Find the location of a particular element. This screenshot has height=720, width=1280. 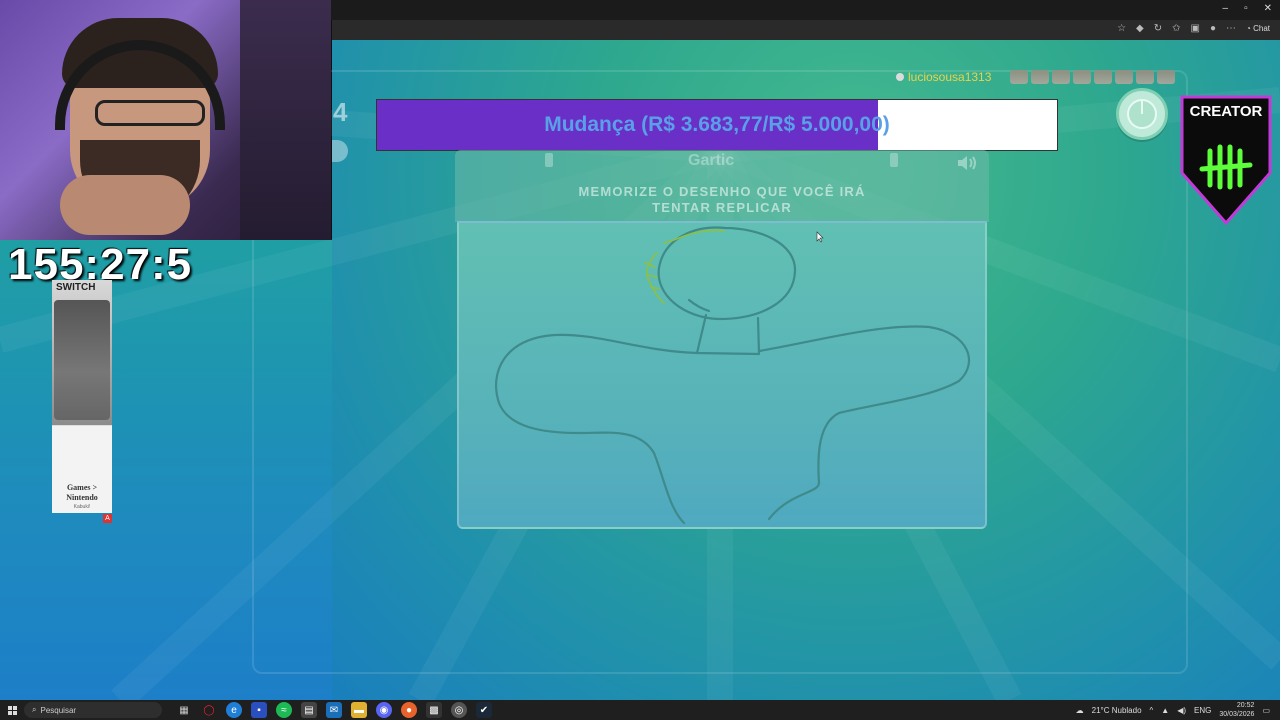

creator-label: CREATOR is located at coordinates (1226, 111).